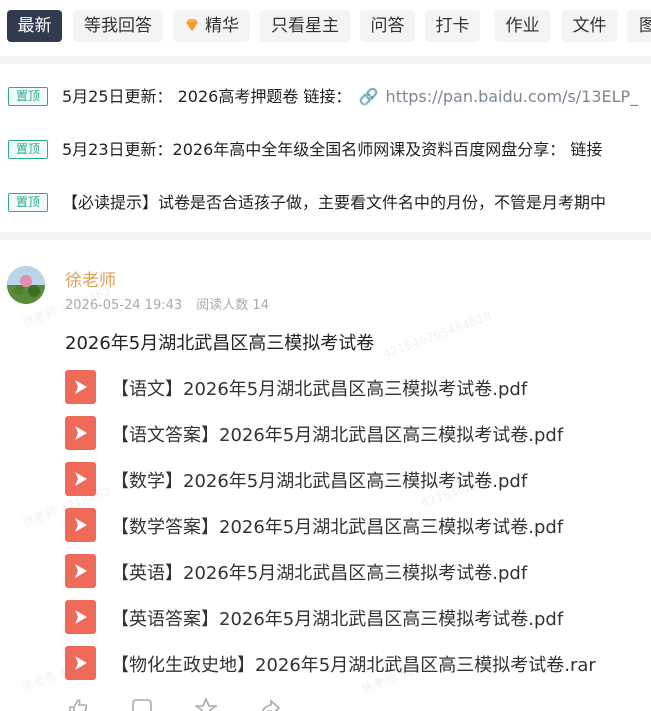 The image size is (651, 711). I want to click on tab-checkin: 打卡, so click(452, 26).